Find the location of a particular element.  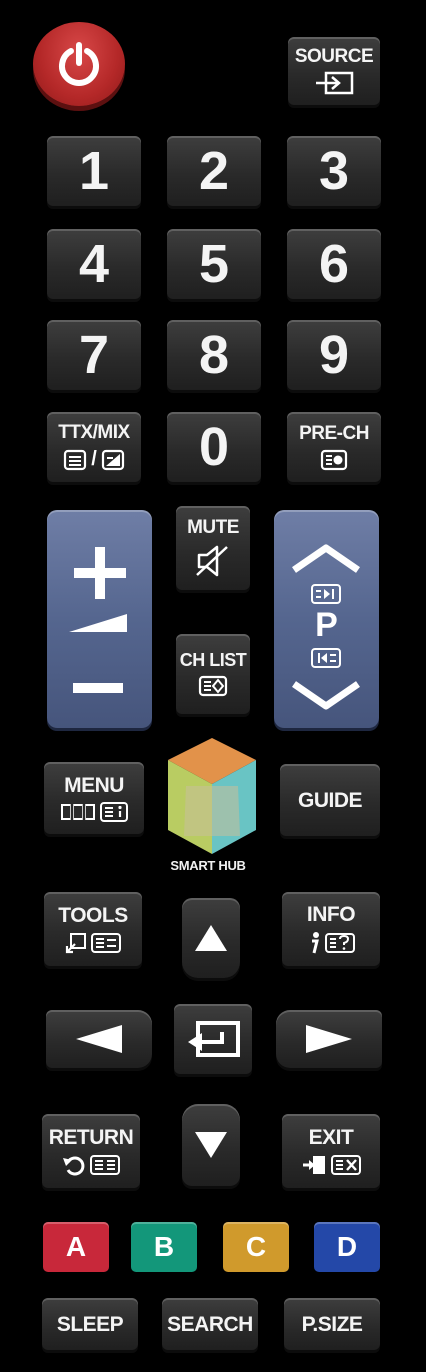

info-question-icon is located at coordinates (340, 942).